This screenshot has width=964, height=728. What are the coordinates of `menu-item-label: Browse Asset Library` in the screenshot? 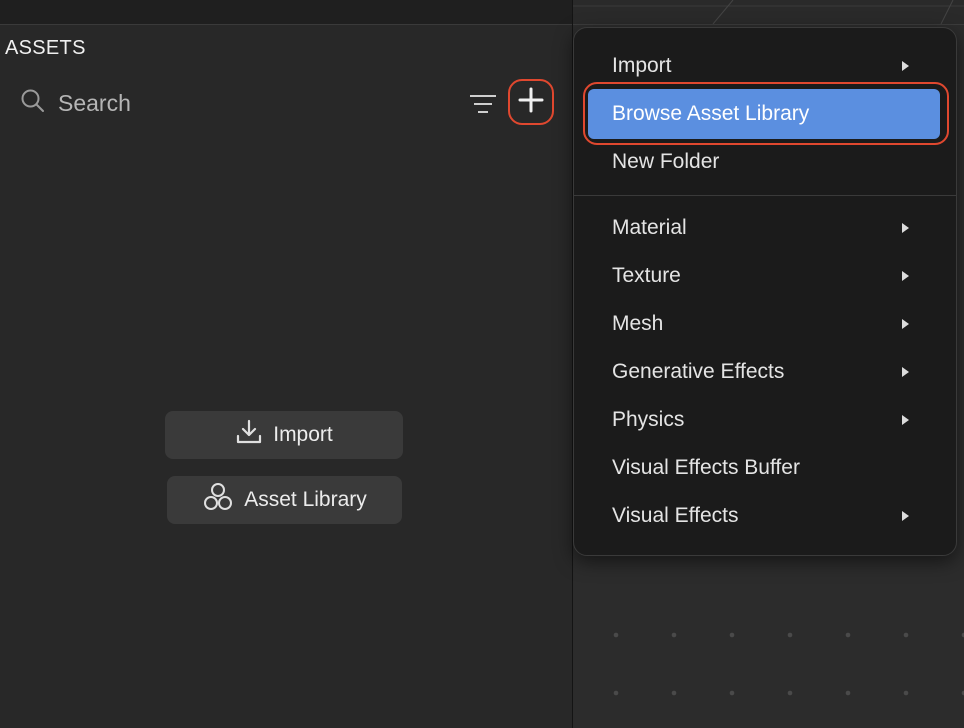 It's located at (711, 113).